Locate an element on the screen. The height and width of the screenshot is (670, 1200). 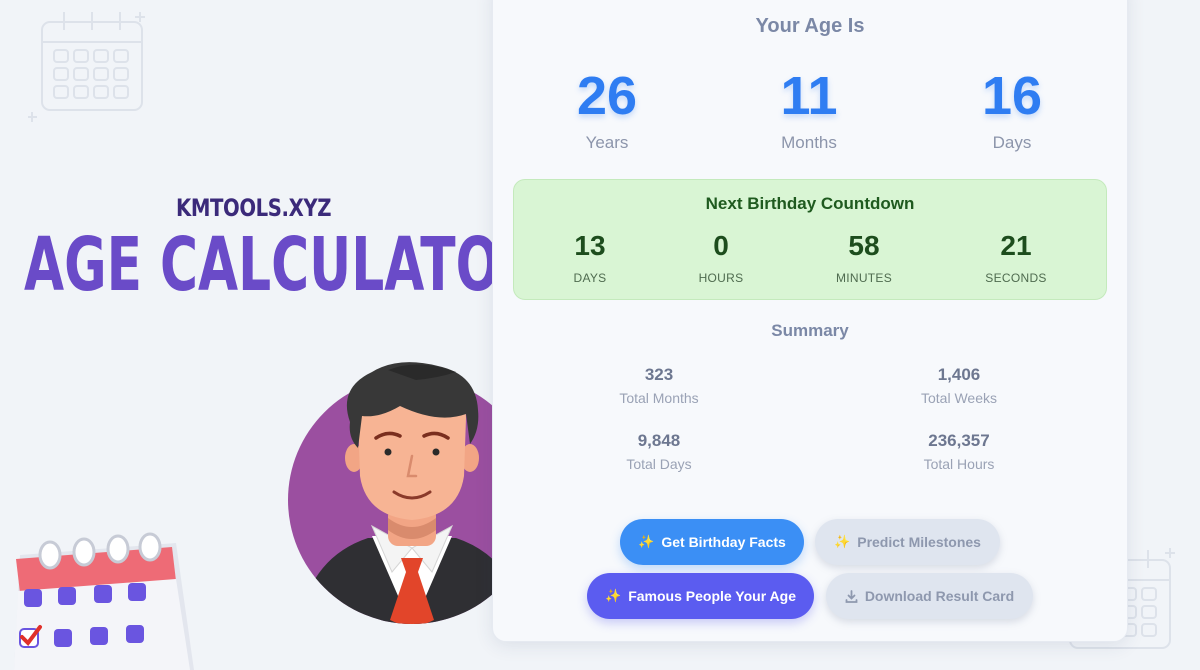
age-months-value: 11 is located at coordinates (809, 96).